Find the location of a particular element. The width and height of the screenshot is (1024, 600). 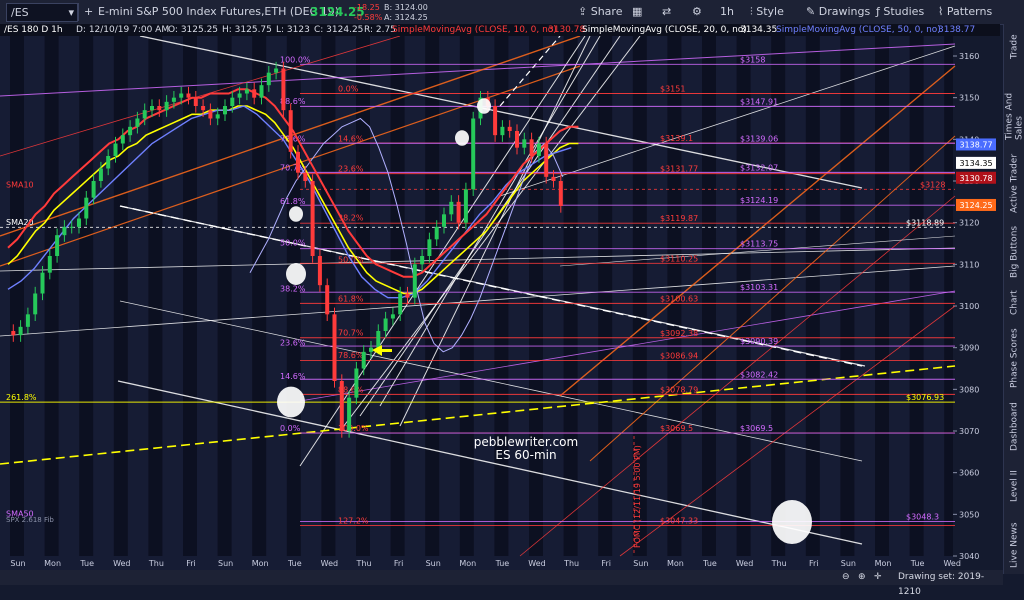

price-level-label: $3048.3 is located at coordinates (922, 516).